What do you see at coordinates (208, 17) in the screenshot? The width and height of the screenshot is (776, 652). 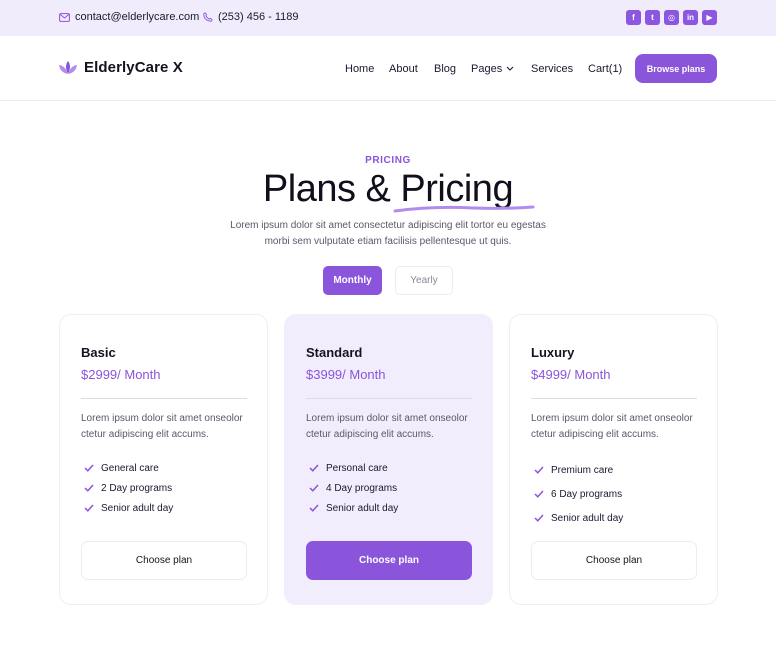 I see `phone-icon` at bounding box center [208, 17].